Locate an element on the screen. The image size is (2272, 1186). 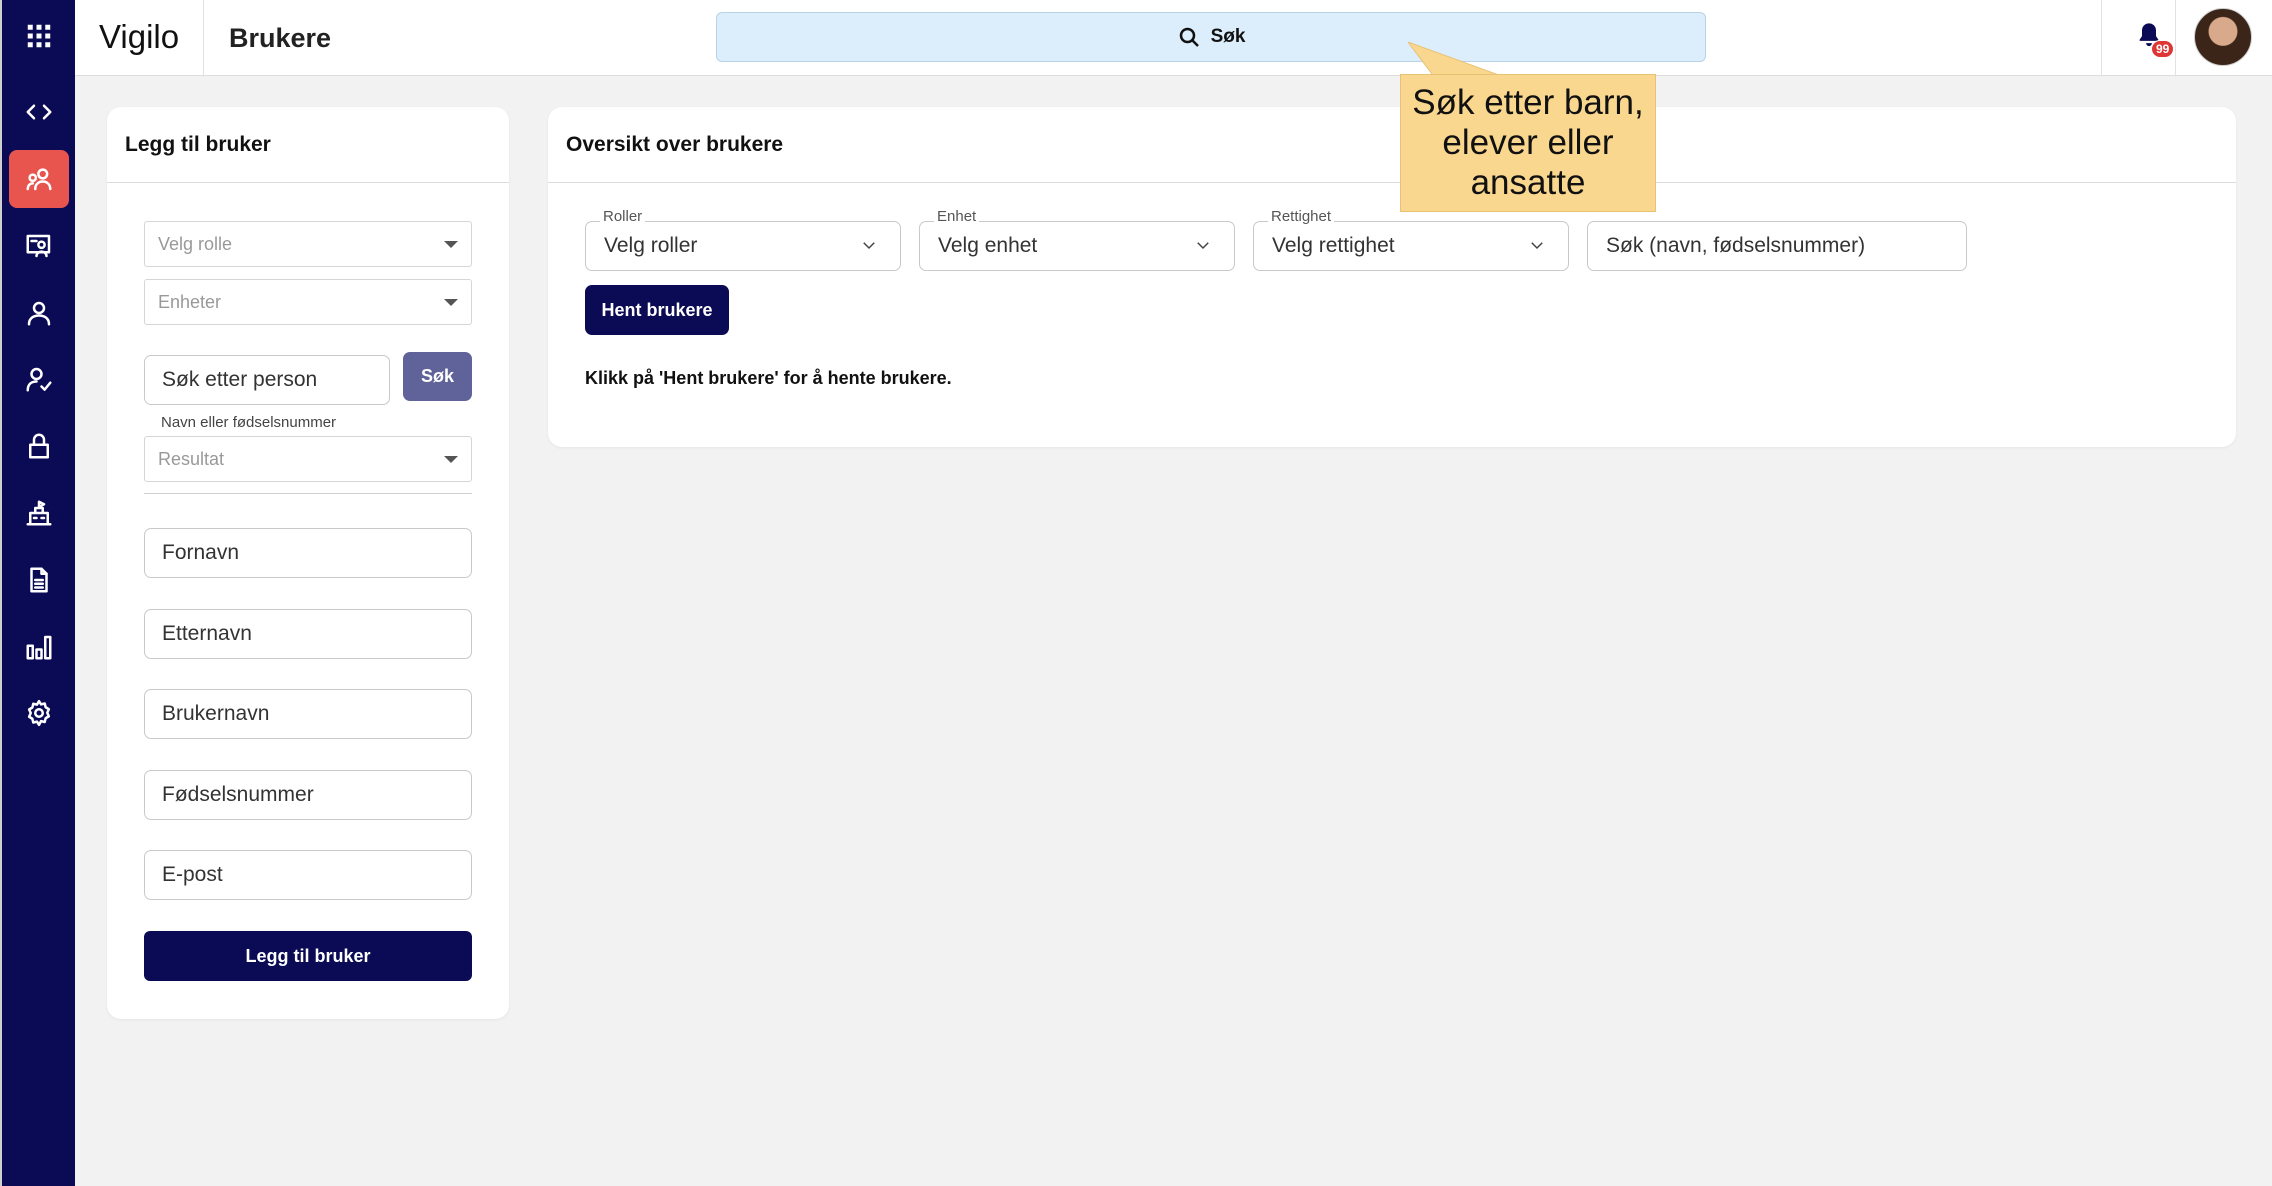
result-select: Resultat is located at coordinates (308, 459).